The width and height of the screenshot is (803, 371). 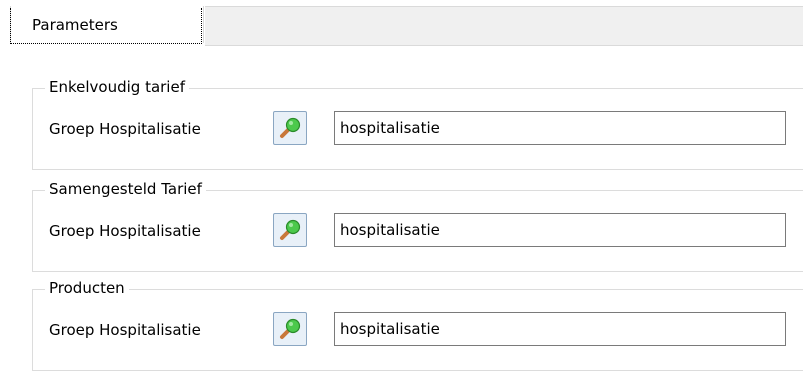 I want to click on group-title: Enkelvoudig tarief, so click(x=117, y=87).